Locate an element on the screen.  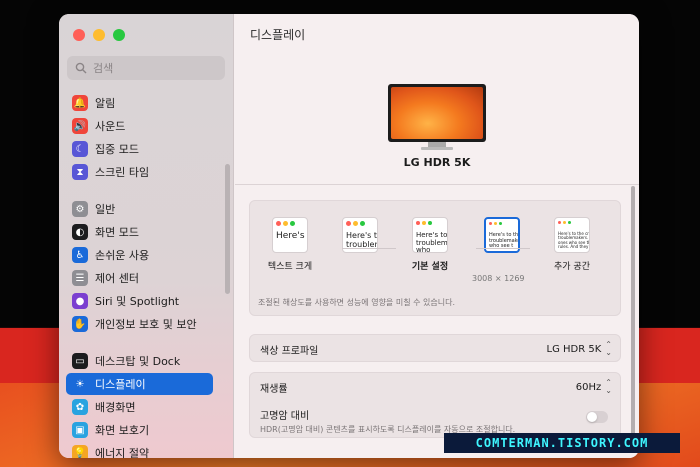
divider is located at coordinates (437, 184).